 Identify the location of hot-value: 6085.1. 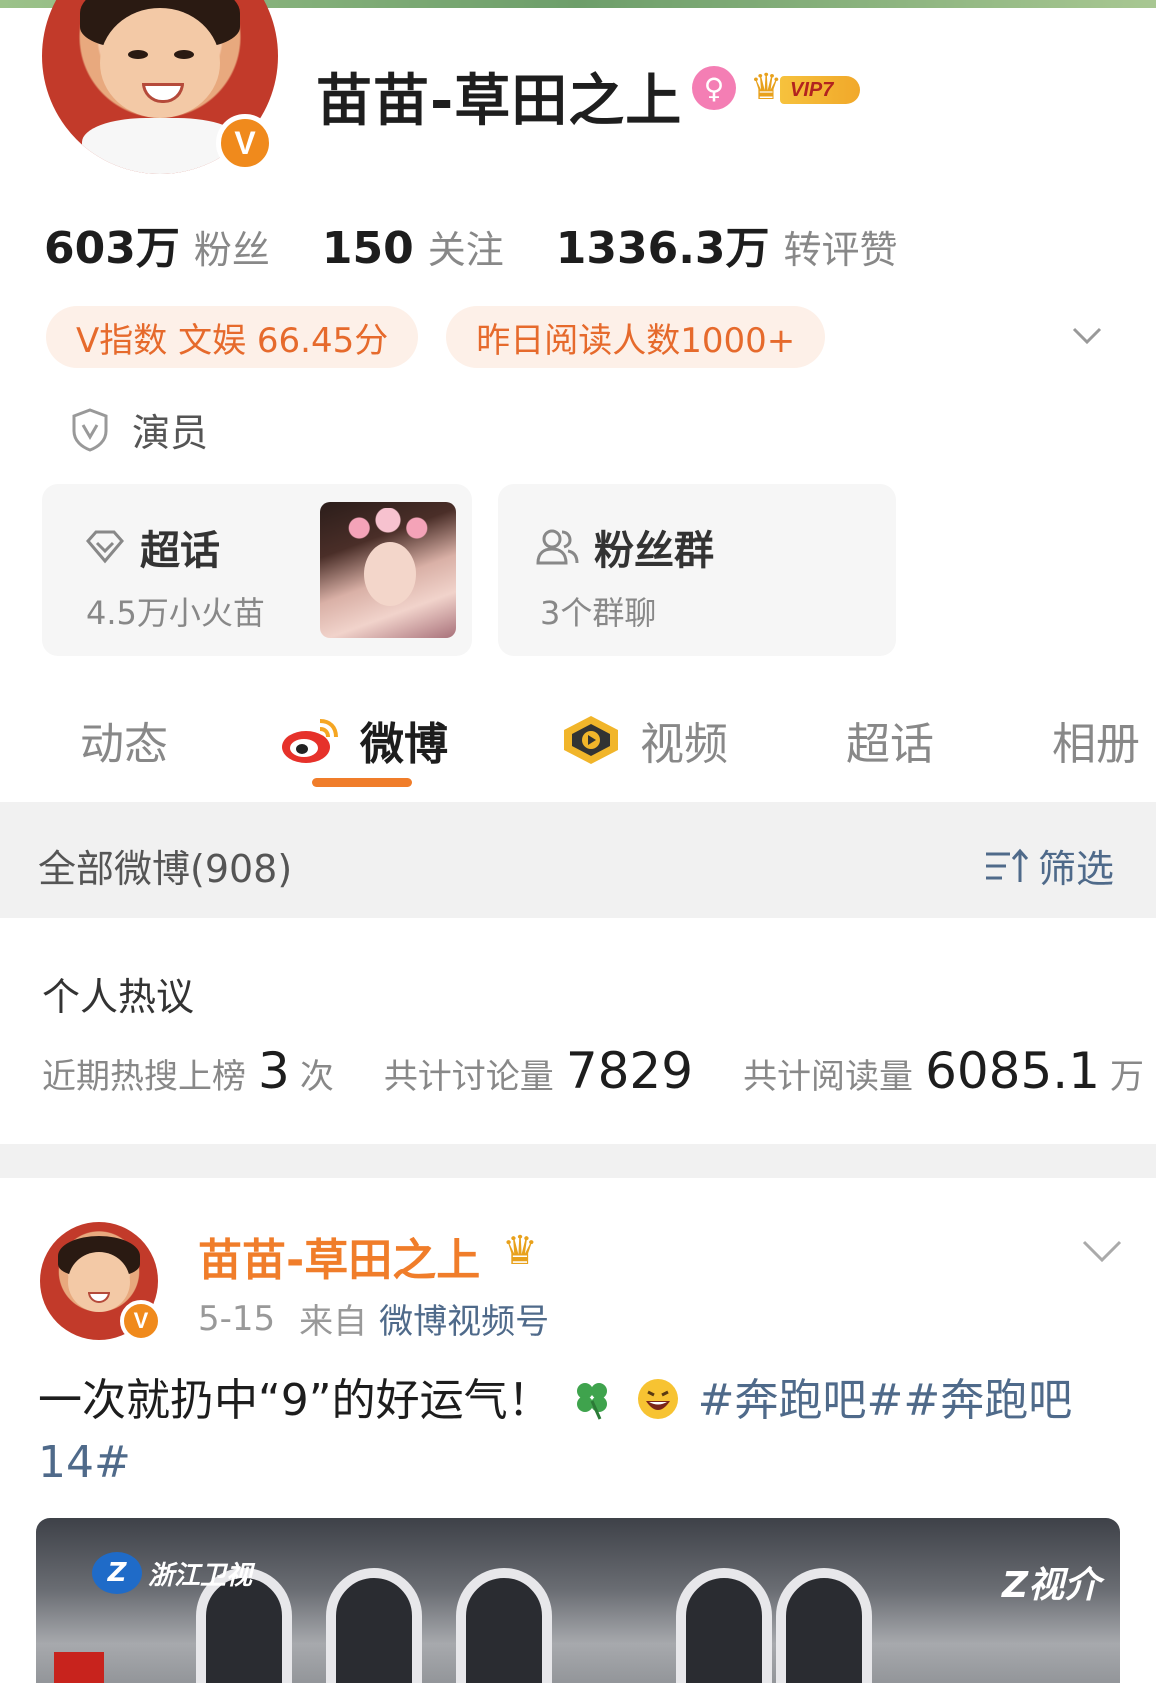
(1013, 1071).